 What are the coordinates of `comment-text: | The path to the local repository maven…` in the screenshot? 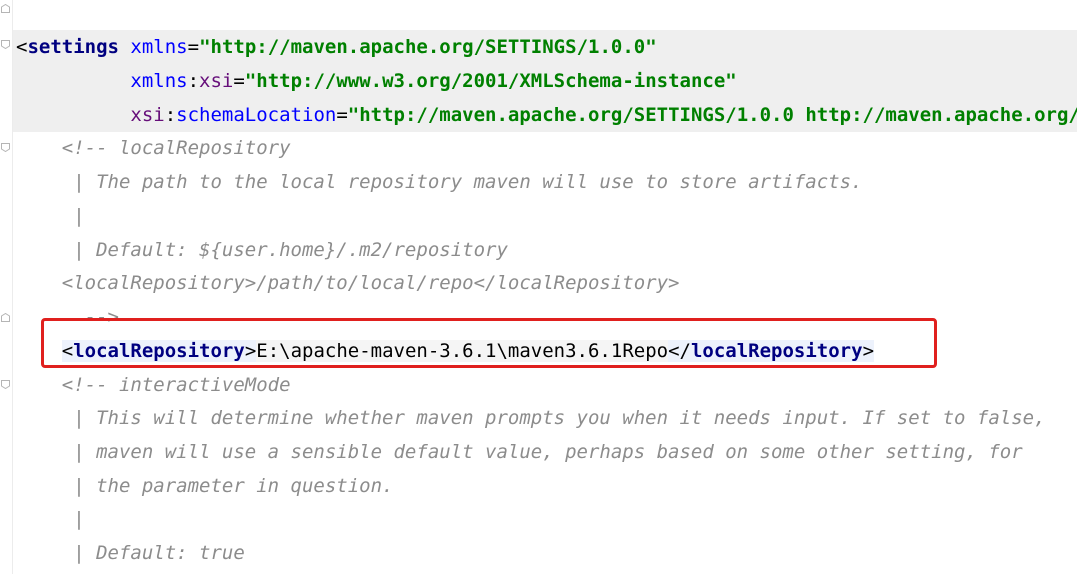 It's located at (462, 182).